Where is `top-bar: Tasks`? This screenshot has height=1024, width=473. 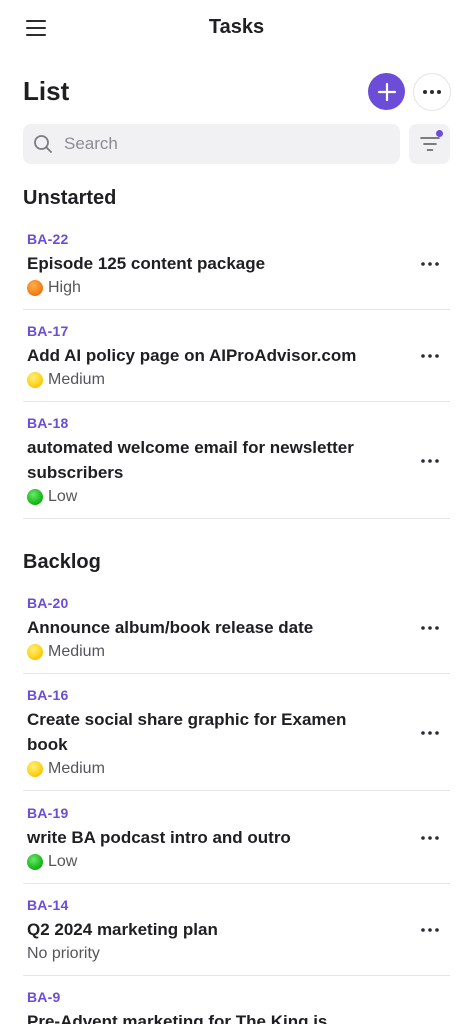
top-bar: Tasks is located at coordinates (236, 28).